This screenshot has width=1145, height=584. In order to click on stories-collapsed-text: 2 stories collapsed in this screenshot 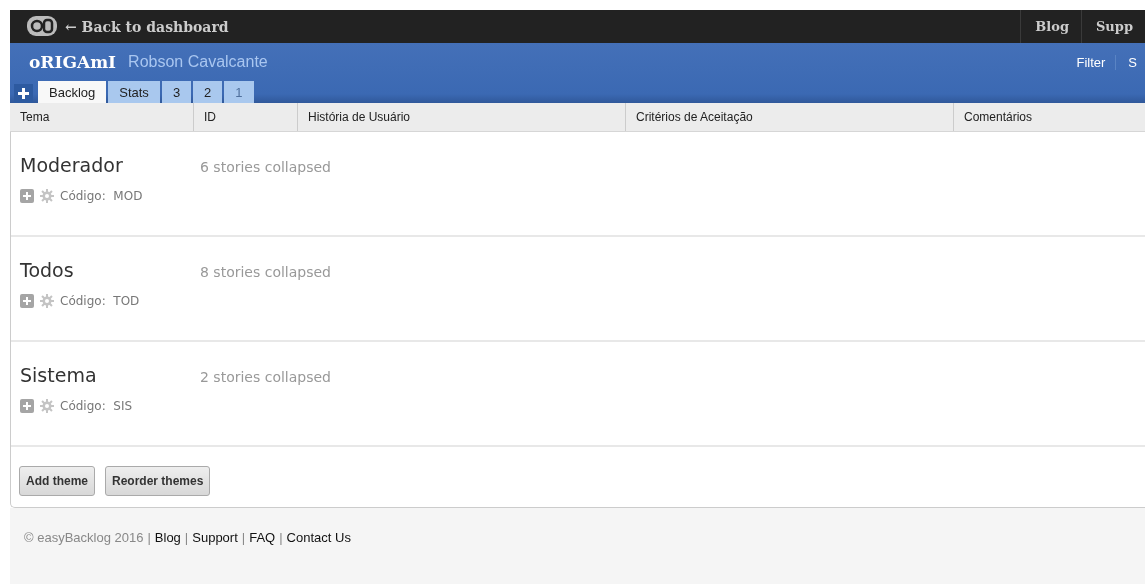, I will do `click(265, 377)`.